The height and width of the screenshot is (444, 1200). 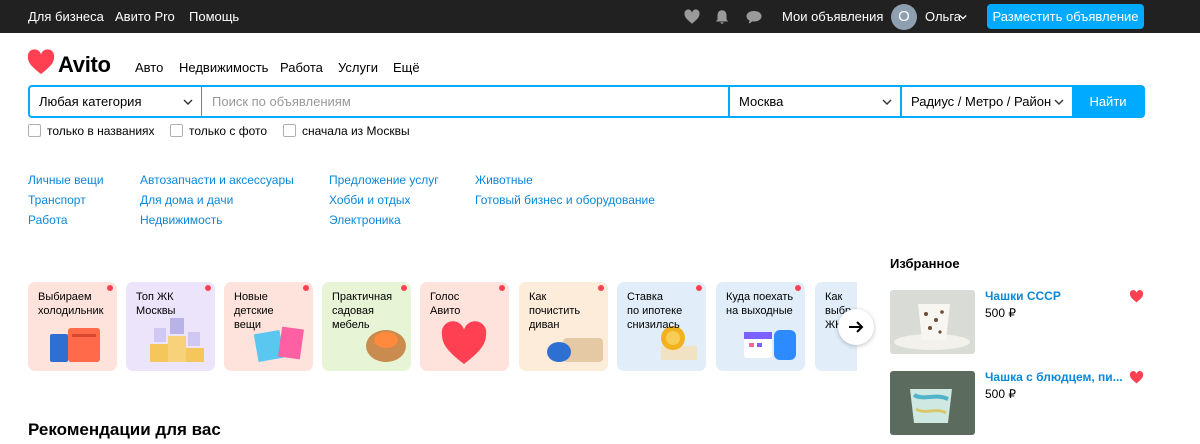 I want to click on story-card: Выбираем холодильник, so click(x=72, y=326).